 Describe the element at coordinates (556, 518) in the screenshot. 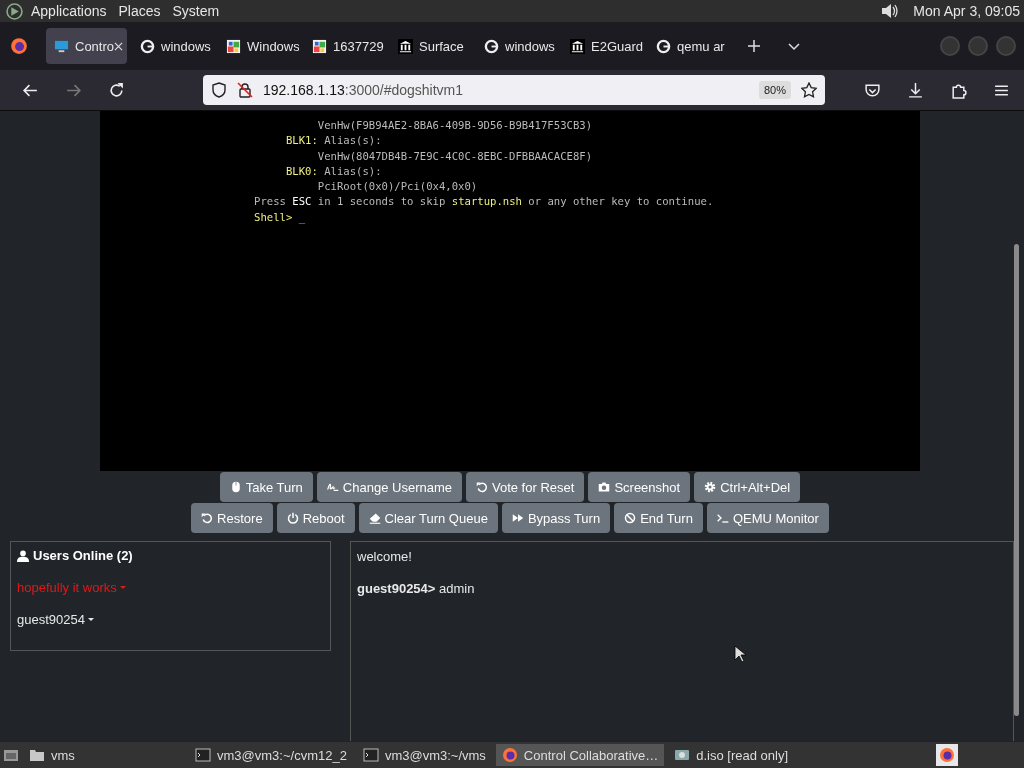

I see `toolbar-button: Bypass Turn` at that location.